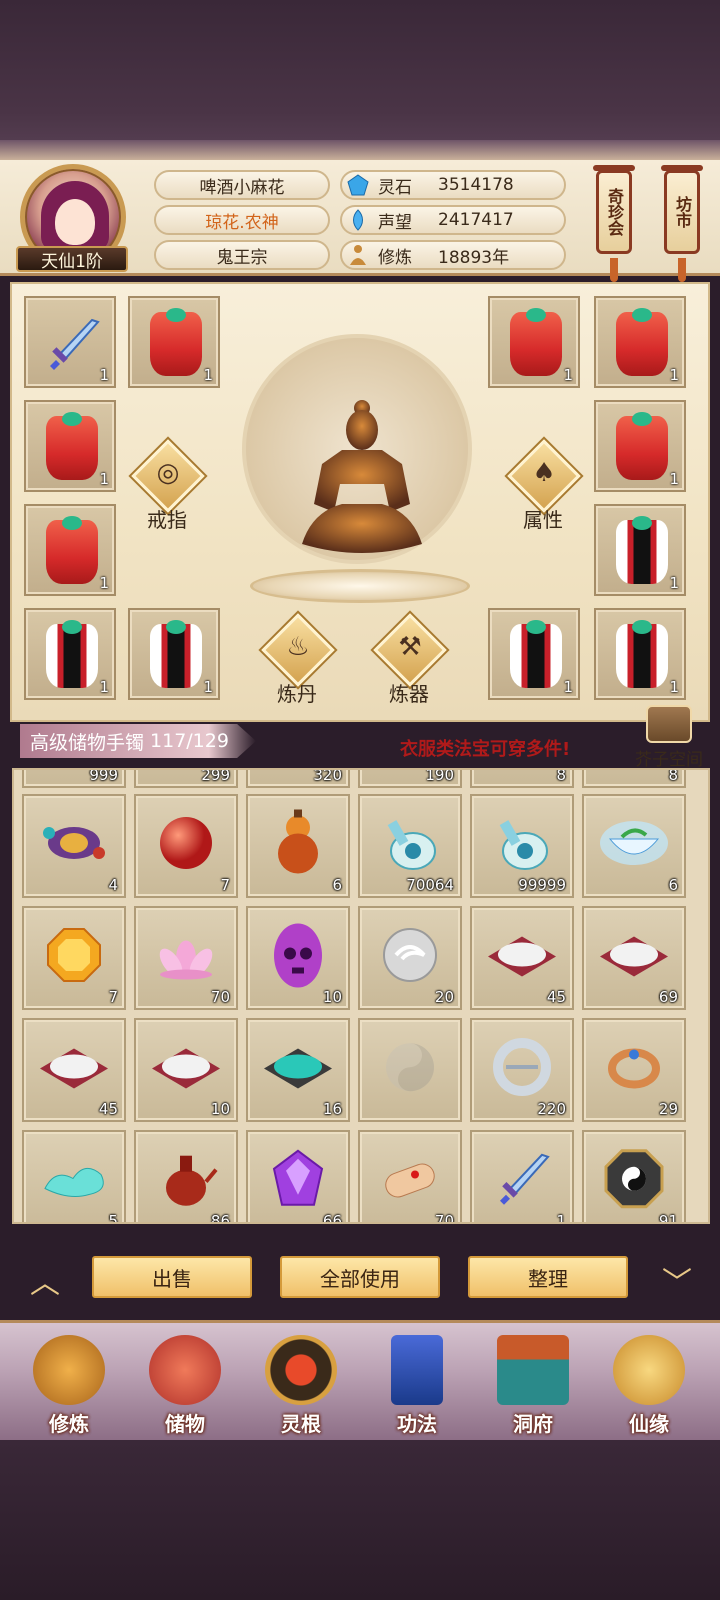  What do you see at coordinates (74, 779) in the screenshot?
I see `bag-cell: 999` at bounding box center [74, 779].